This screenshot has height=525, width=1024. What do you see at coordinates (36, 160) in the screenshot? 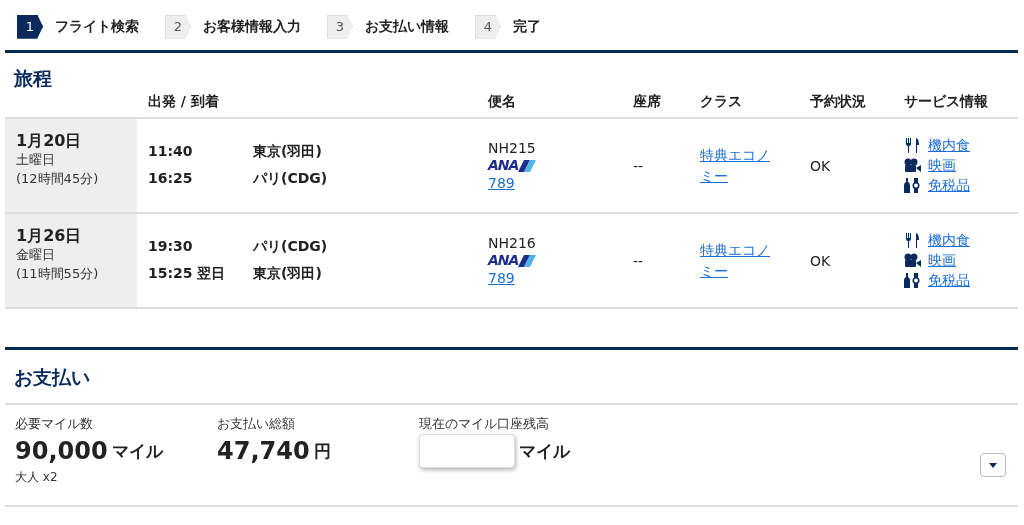
I see `weekday: 土曜日` at bounding box center [36, 160].